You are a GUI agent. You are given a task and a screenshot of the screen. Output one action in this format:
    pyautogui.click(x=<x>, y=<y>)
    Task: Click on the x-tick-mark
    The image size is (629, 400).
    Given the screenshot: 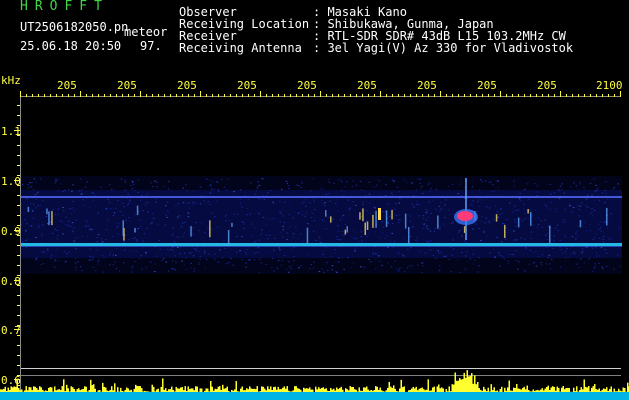 What is the action you would take?
    pyautogui.click(x=380, y=94)
    